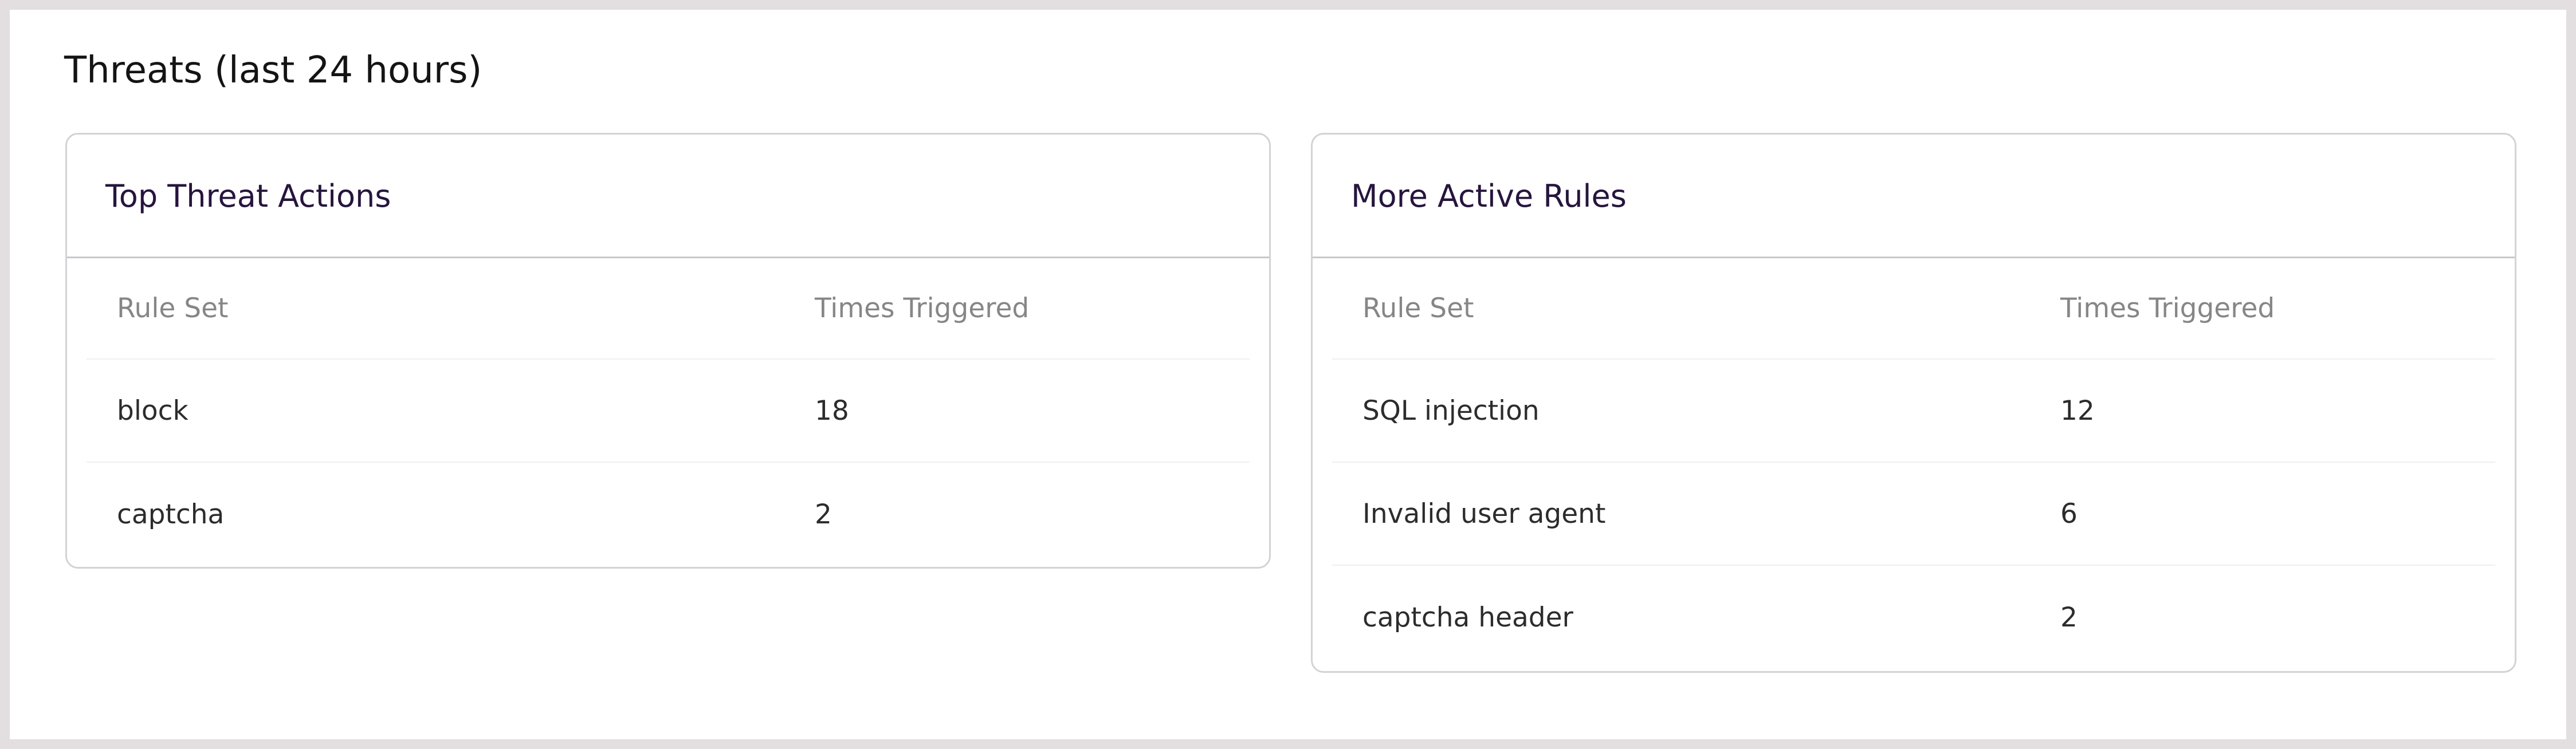 This screenshot has width=2576, height=749. What do you see at coordinates (273, 70) in the screenshot?
I see `page-title: Threats (last 24 hours)` at bounding box center [273, 70].